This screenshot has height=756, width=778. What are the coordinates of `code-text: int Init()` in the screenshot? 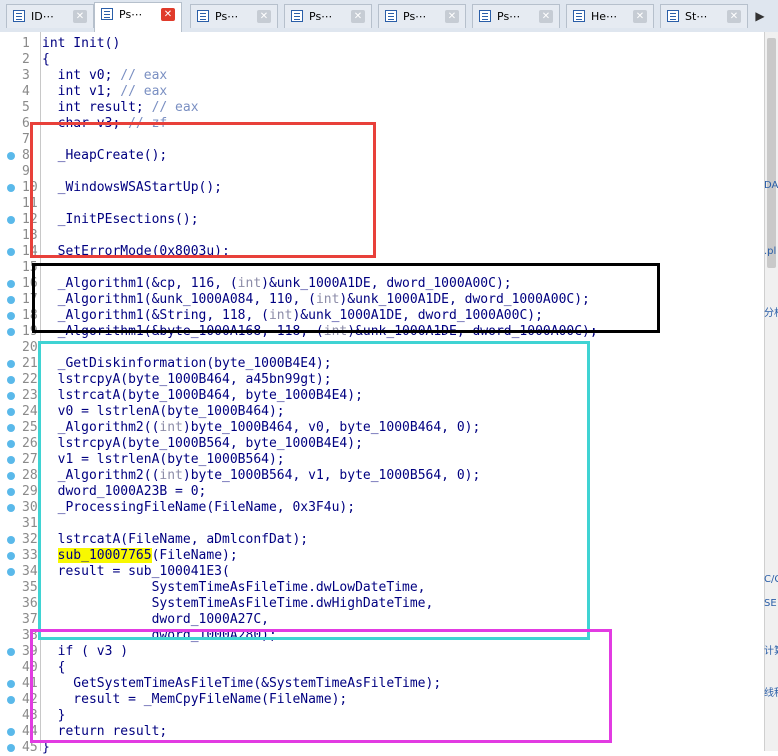 It's located at (81, 43).